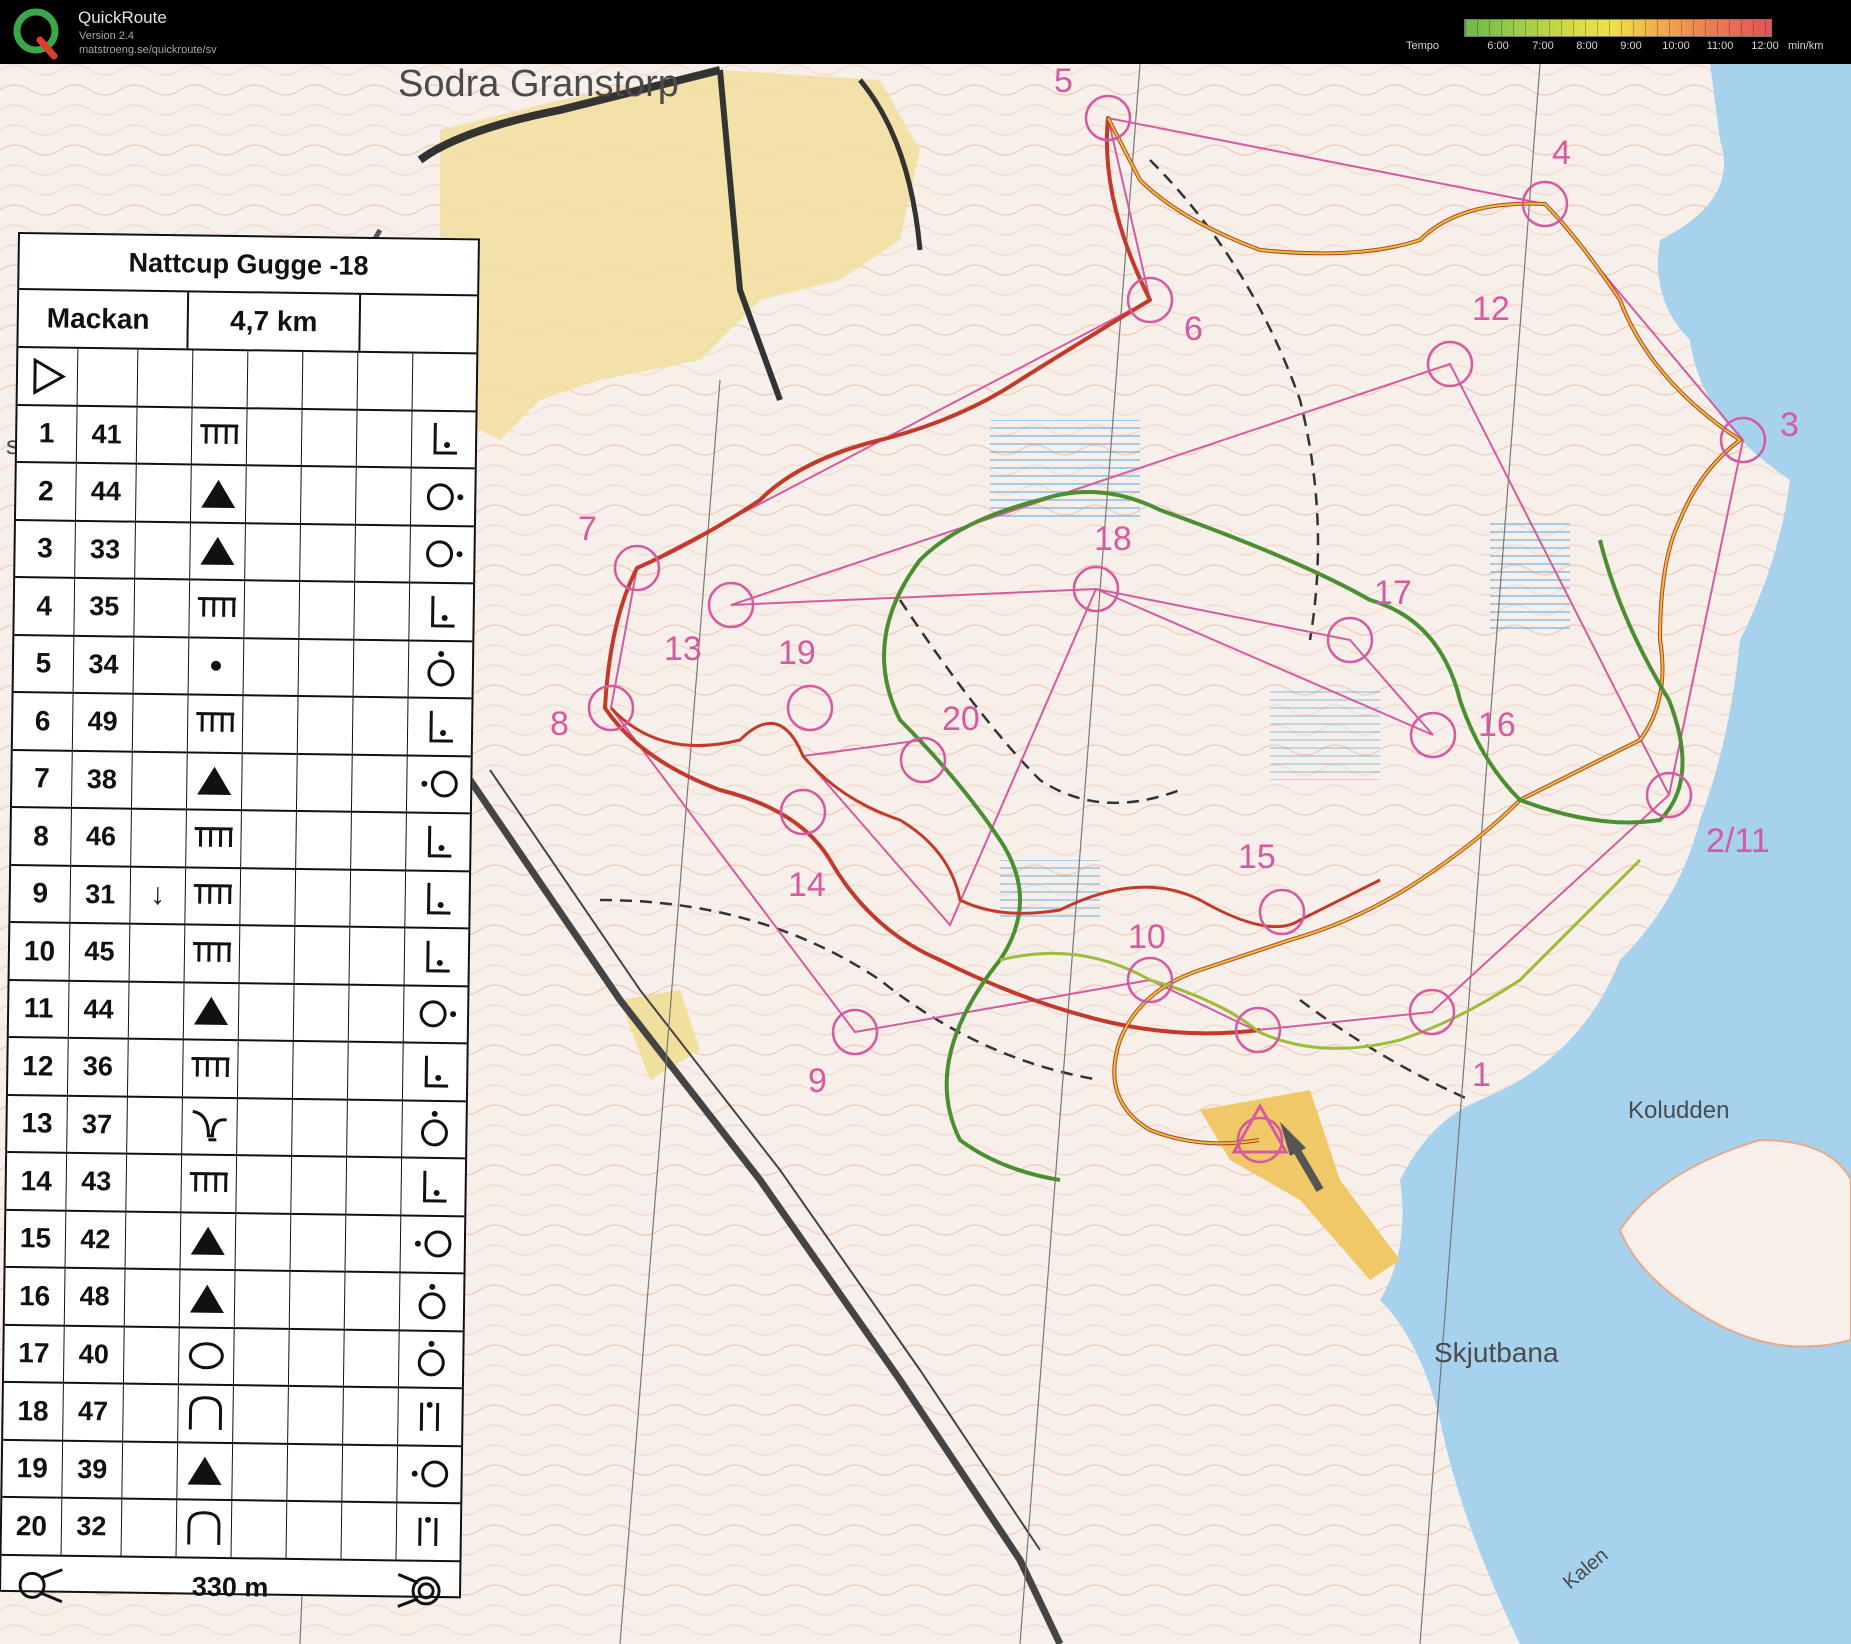  What do you see at coordinates (1587, 46) in the screenshot?
I see `tempo-tick: 8:00` at bounding box center [1587, 46].